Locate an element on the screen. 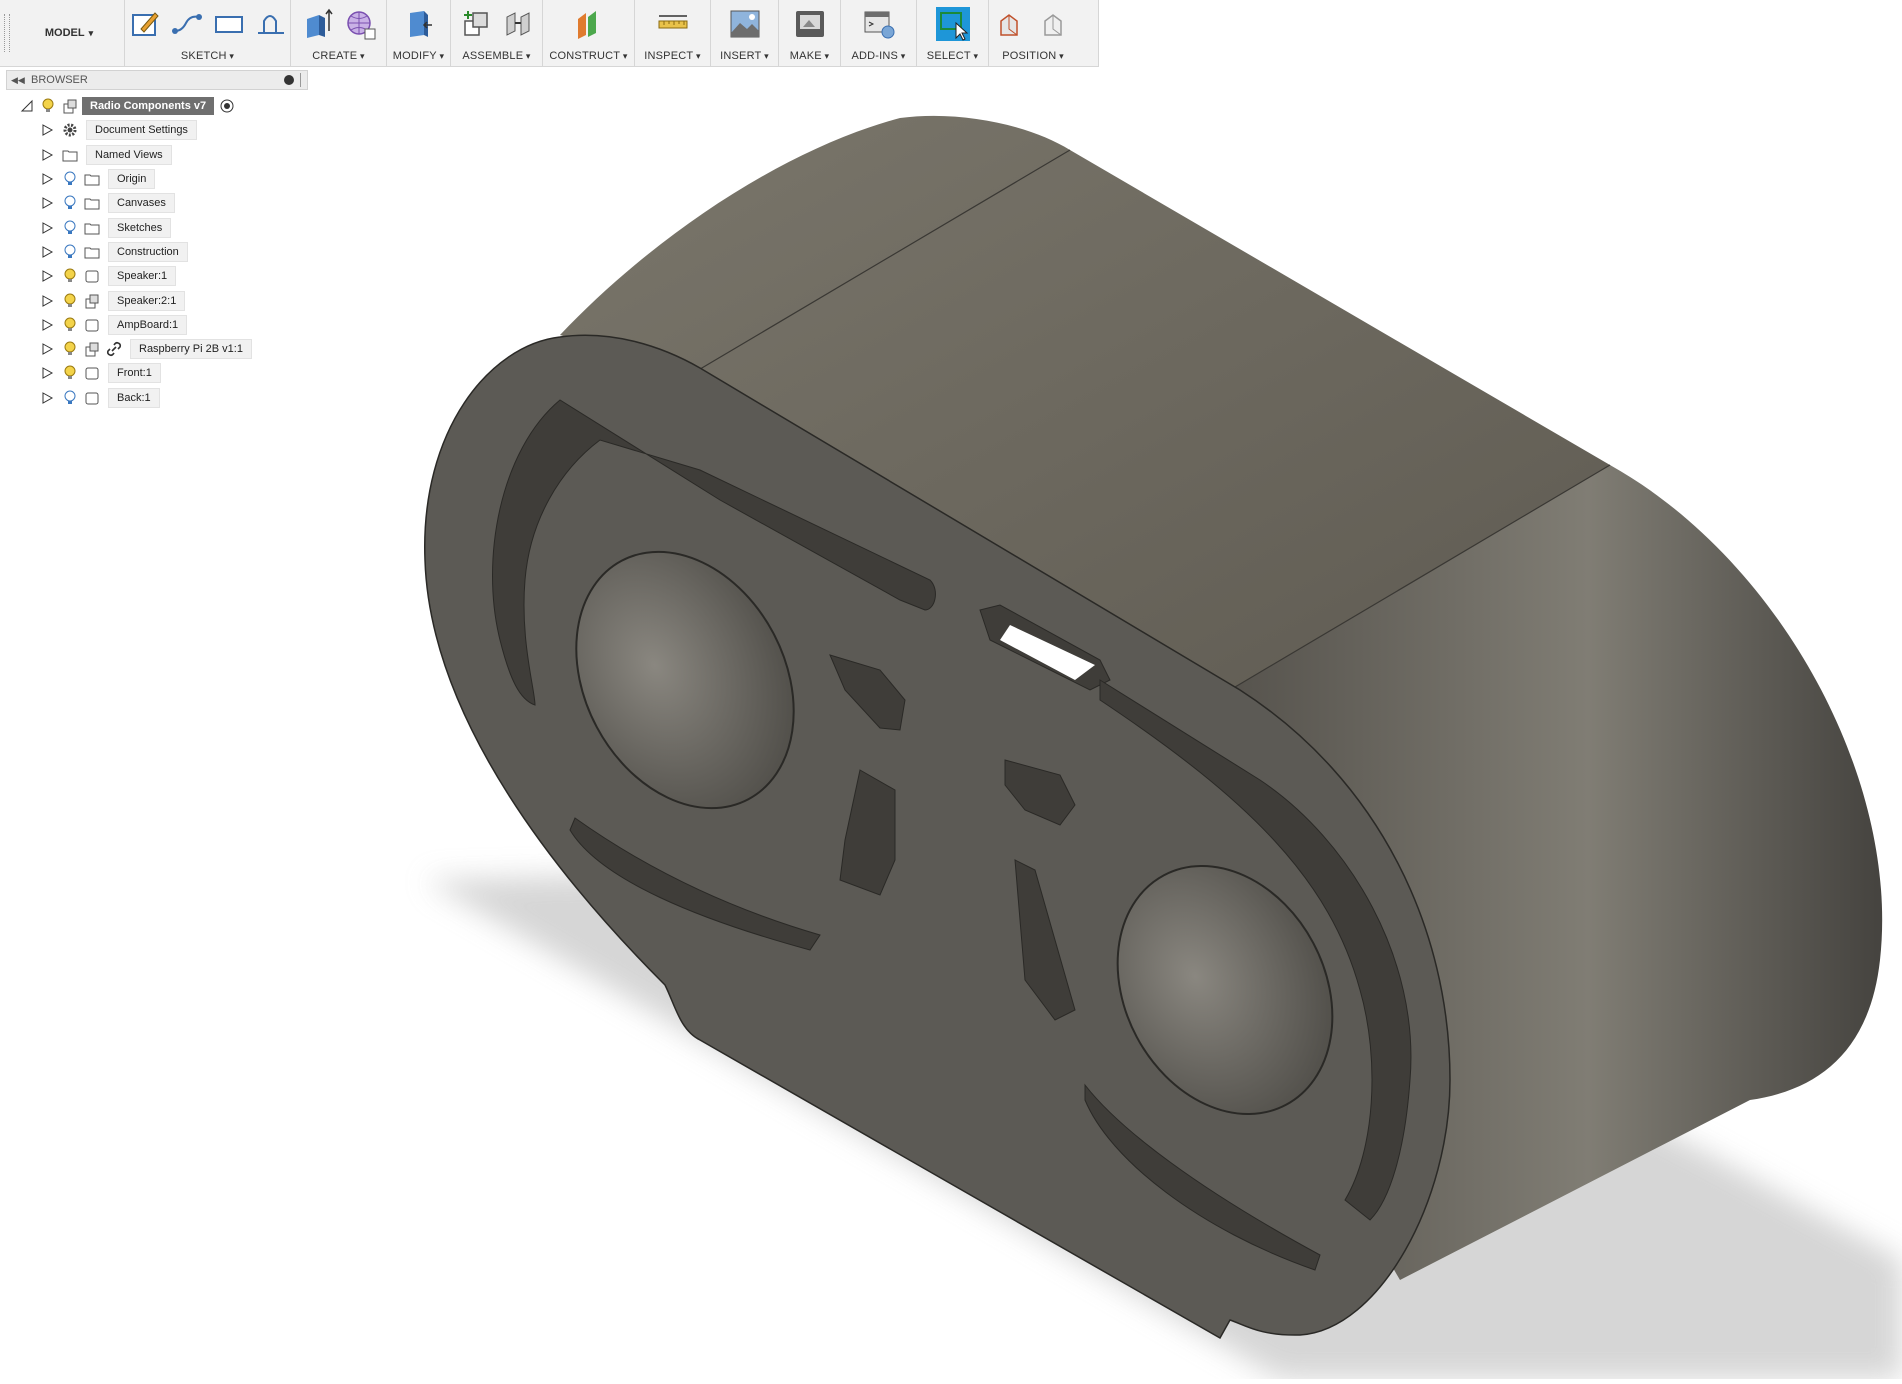 The width and height of the screenshot is (1902, 1384). inspect-menu: INSPECT is located at coordinates (672, 56).